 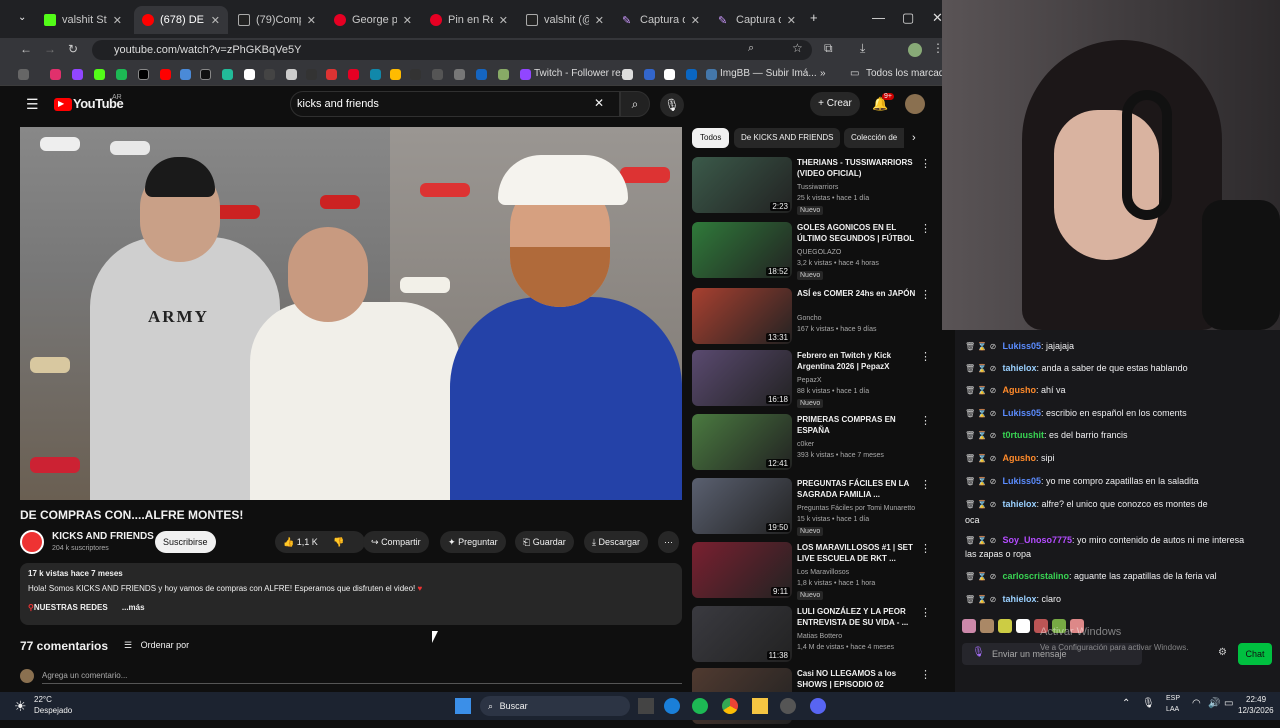 I want to click on twitch-icon, so click(x=77, y=74).